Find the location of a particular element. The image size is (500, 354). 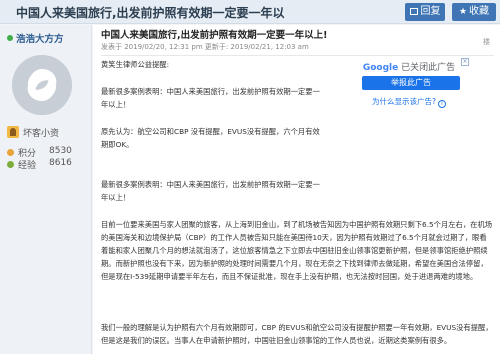

avatar is located at coordinates (42, 85).